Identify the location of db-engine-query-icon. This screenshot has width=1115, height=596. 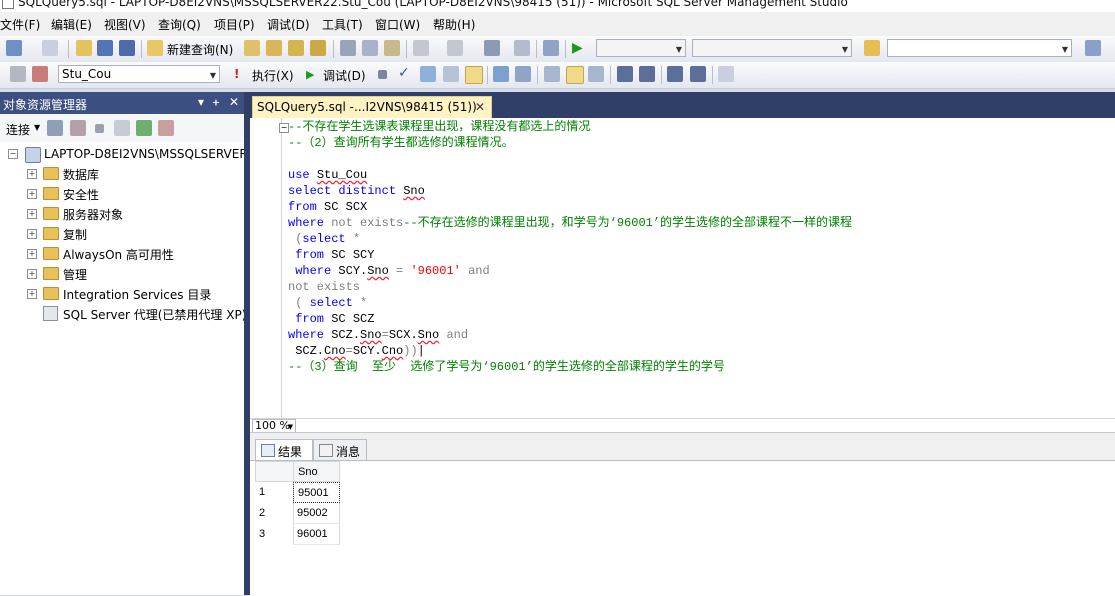
(252, 48).